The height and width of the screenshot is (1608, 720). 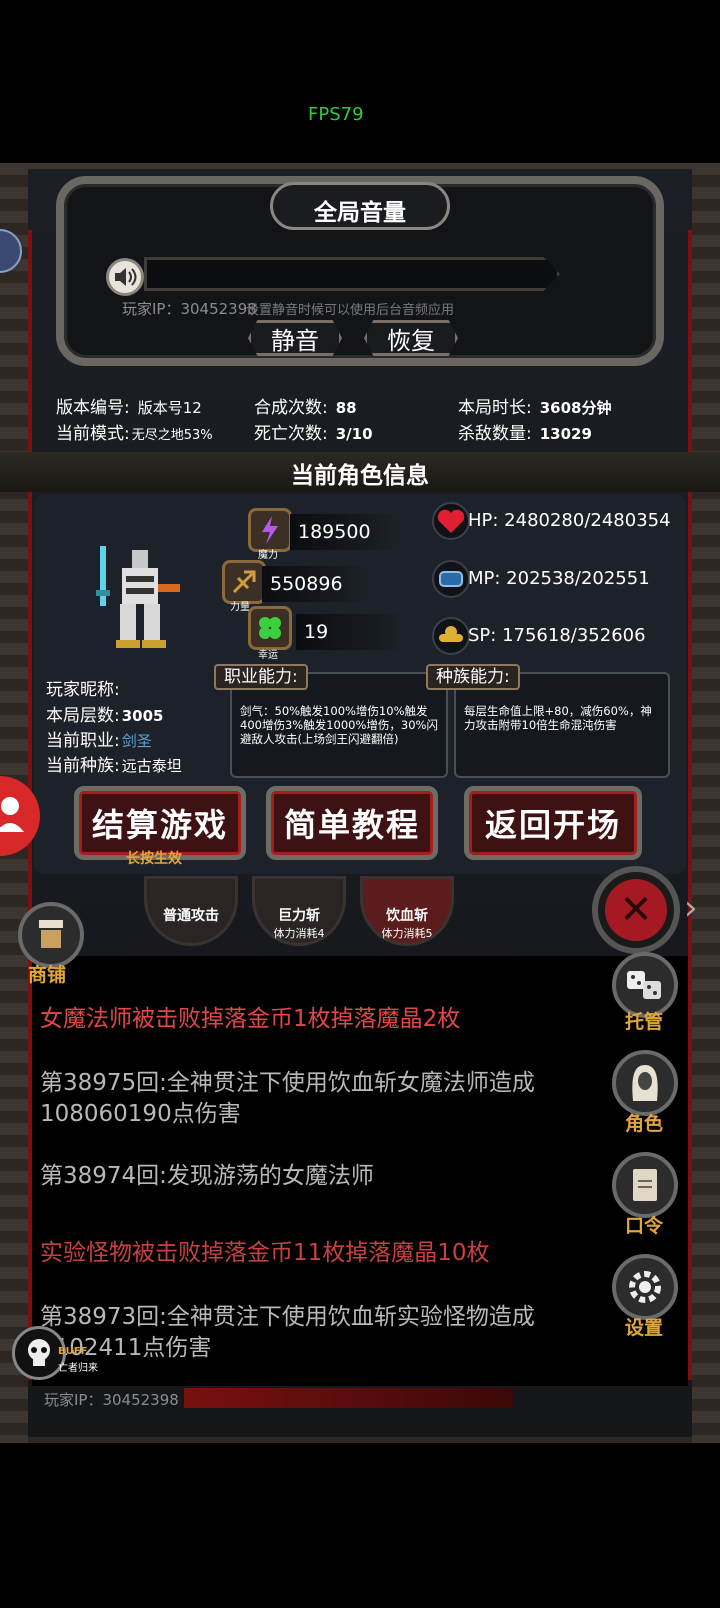 I want to click on skill-cost: 体力消耗4, so click(x=299, y=933).